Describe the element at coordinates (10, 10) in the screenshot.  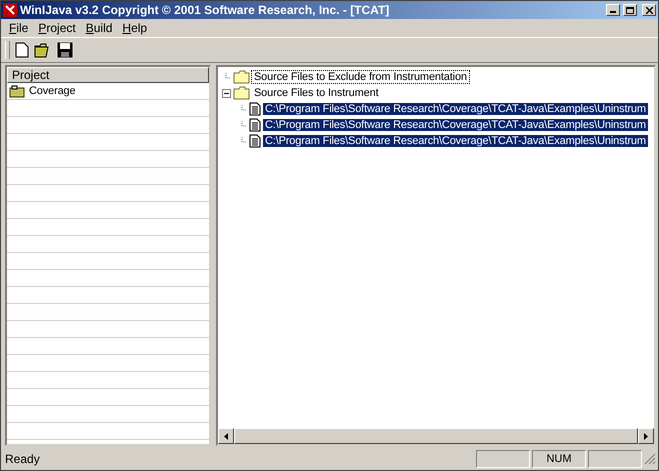
I see `app-icon` at that location.